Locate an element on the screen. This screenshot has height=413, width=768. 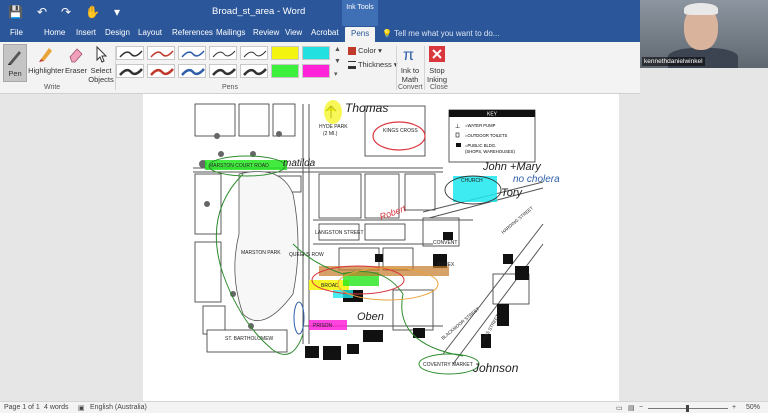
tab-acrobat: Acrobat is located at coordinates (325, 32).